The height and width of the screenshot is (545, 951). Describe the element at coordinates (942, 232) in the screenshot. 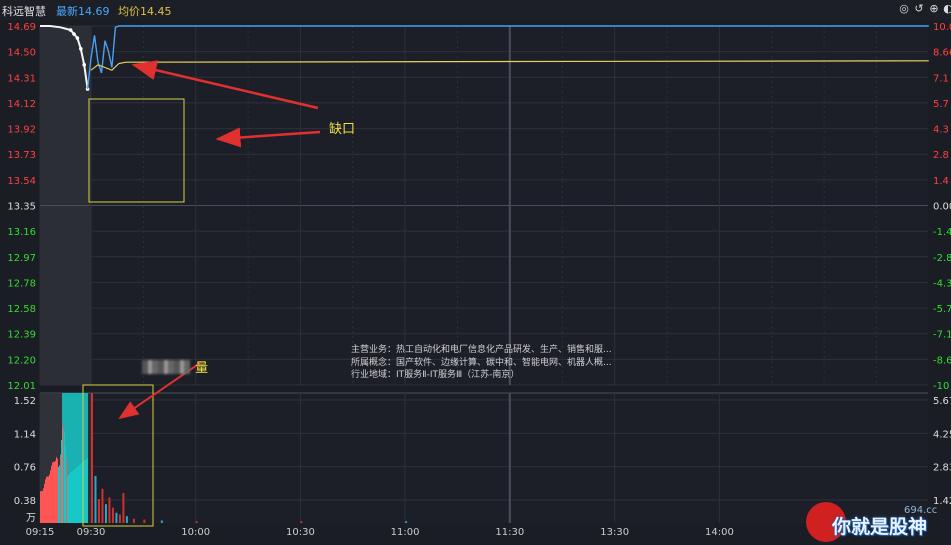

I see `pct-tick-label: -1.4` at that location.